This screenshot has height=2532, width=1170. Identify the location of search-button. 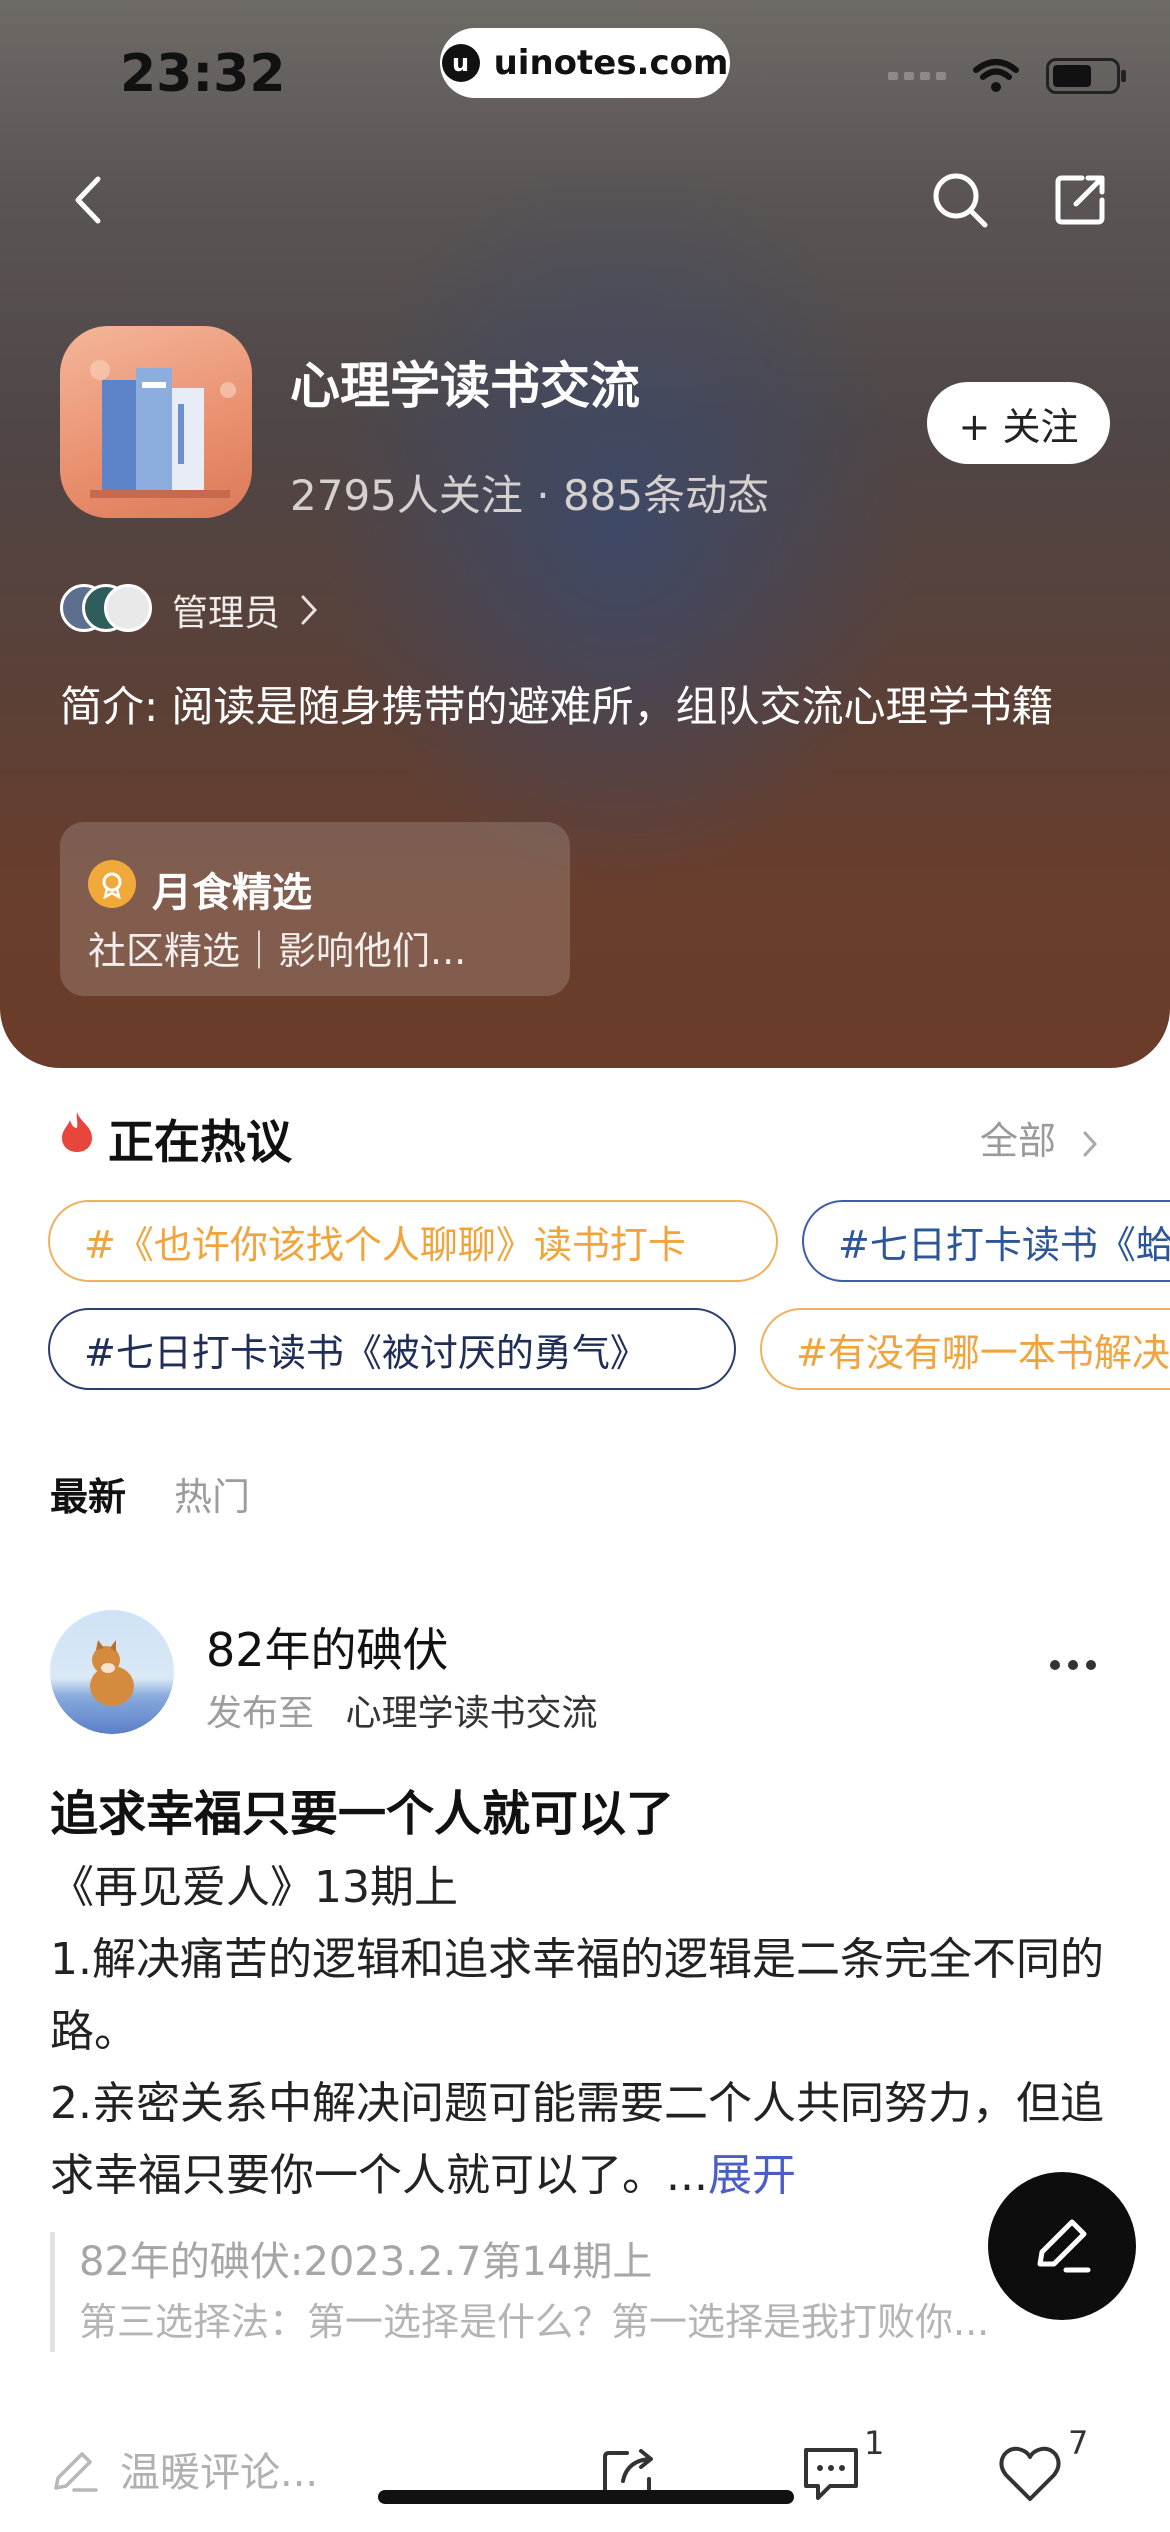
(960, 200).